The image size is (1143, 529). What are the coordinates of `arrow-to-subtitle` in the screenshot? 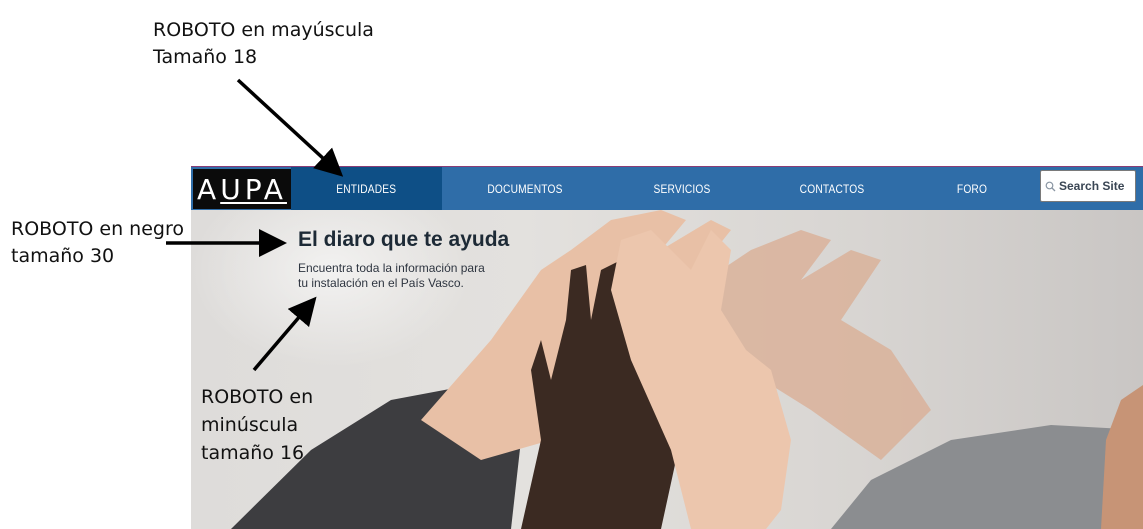 It's located at (284, 334).